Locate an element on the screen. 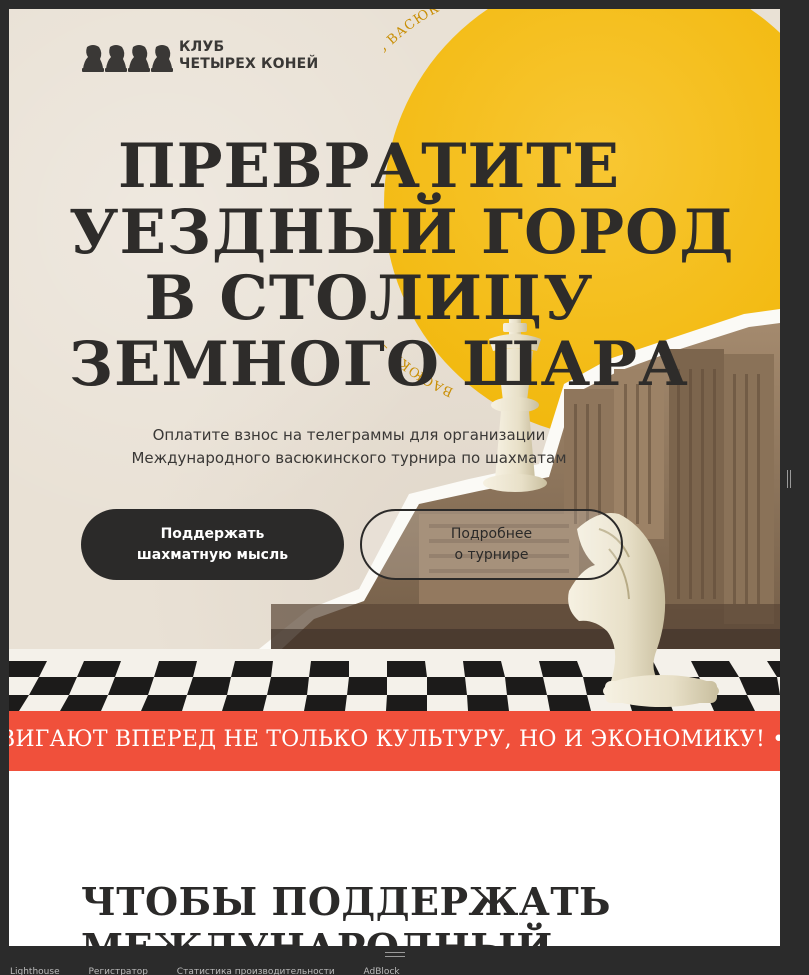  window-frame-right is located at coordinates (794, 487).